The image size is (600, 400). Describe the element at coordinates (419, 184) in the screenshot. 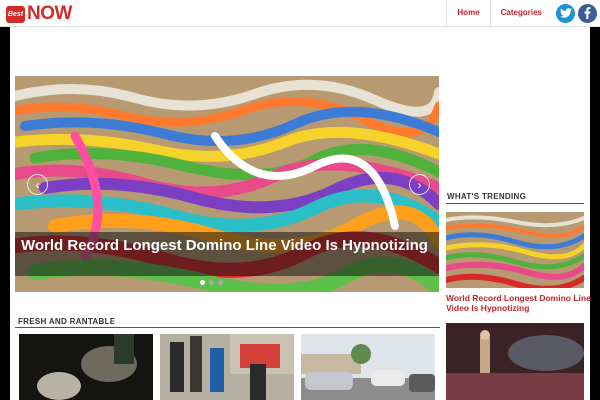

I see `chevron-right-icon: ›` at that location.